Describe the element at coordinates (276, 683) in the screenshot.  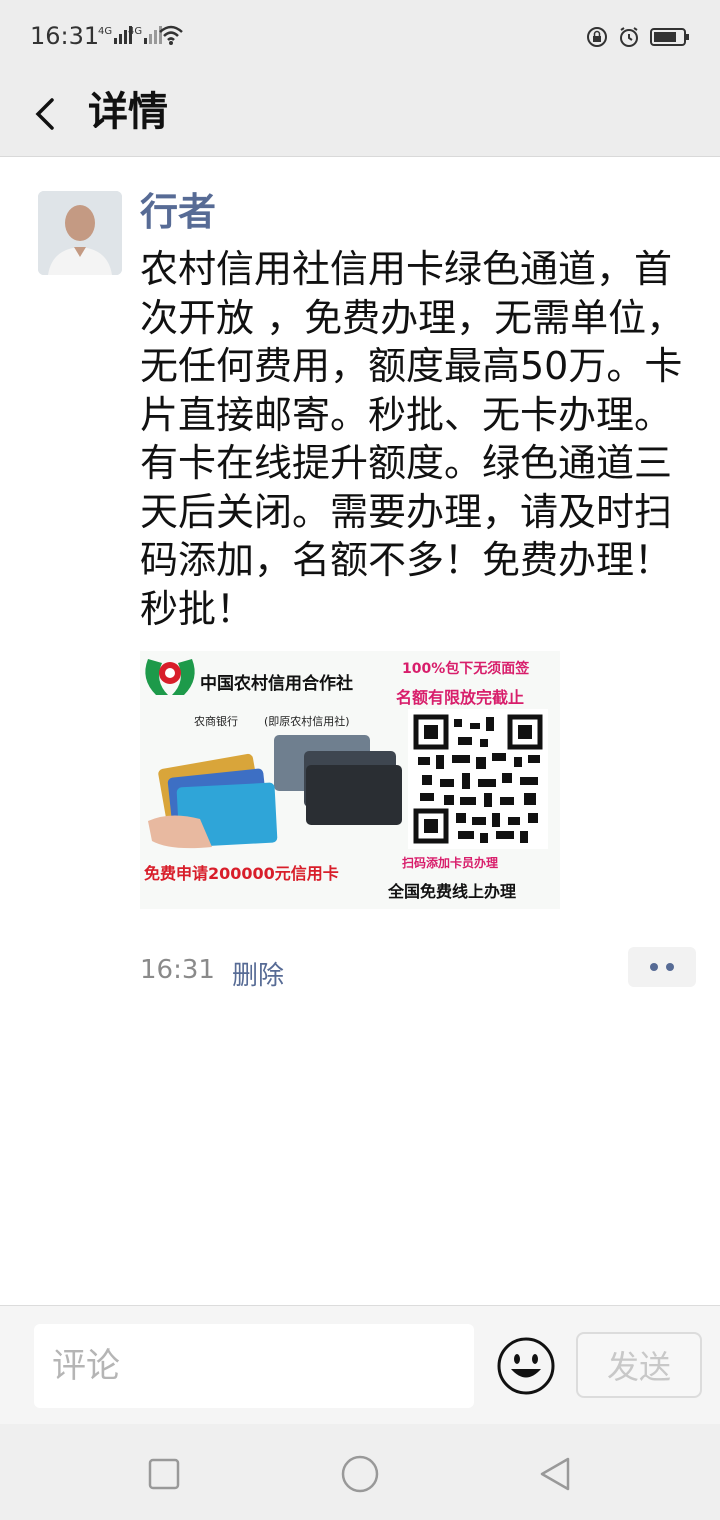
I see `bank-name: 中国农村信用合作社` at that location.